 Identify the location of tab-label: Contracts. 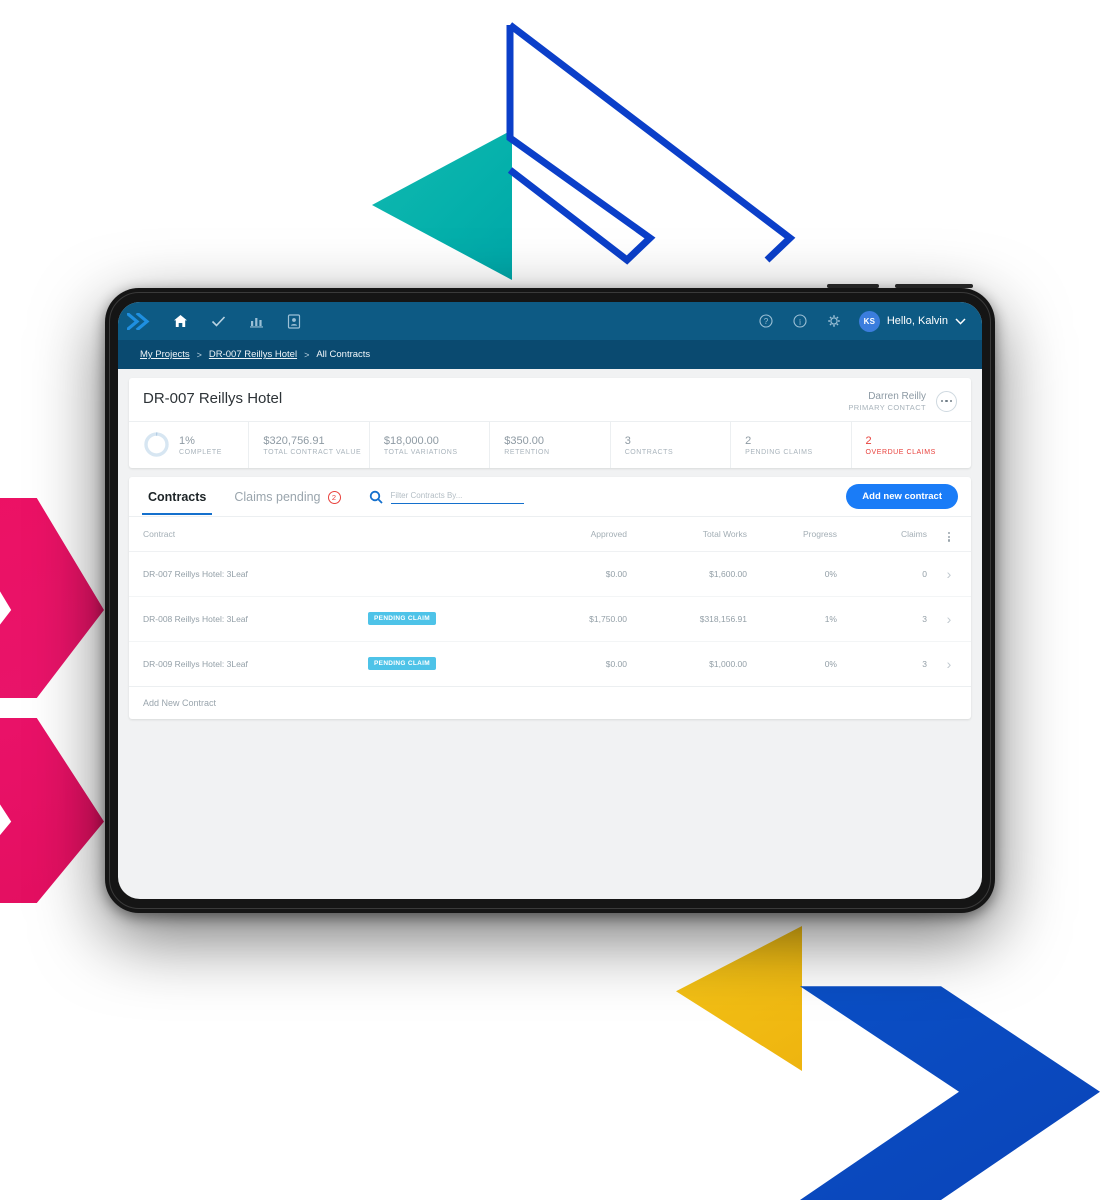
(177, 497).